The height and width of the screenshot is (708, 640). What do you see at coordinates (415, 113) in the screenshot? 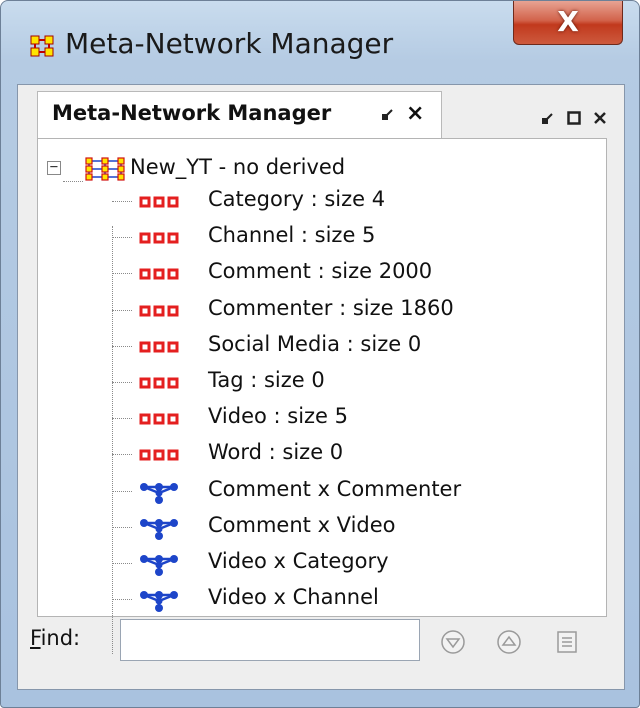
I see `tab-close-button: ×` at bounding box center [415, 113].